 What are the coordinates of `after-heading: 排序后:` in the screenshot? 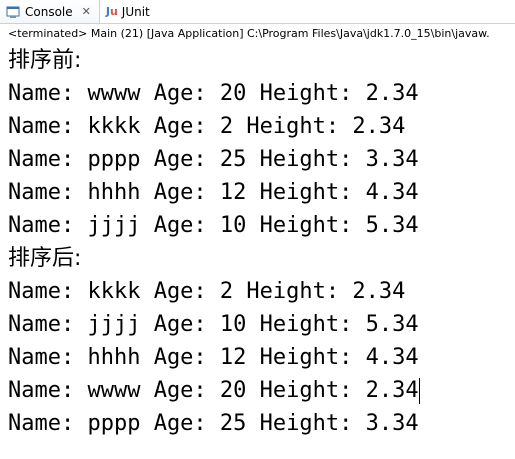 It's located at (45, 258).